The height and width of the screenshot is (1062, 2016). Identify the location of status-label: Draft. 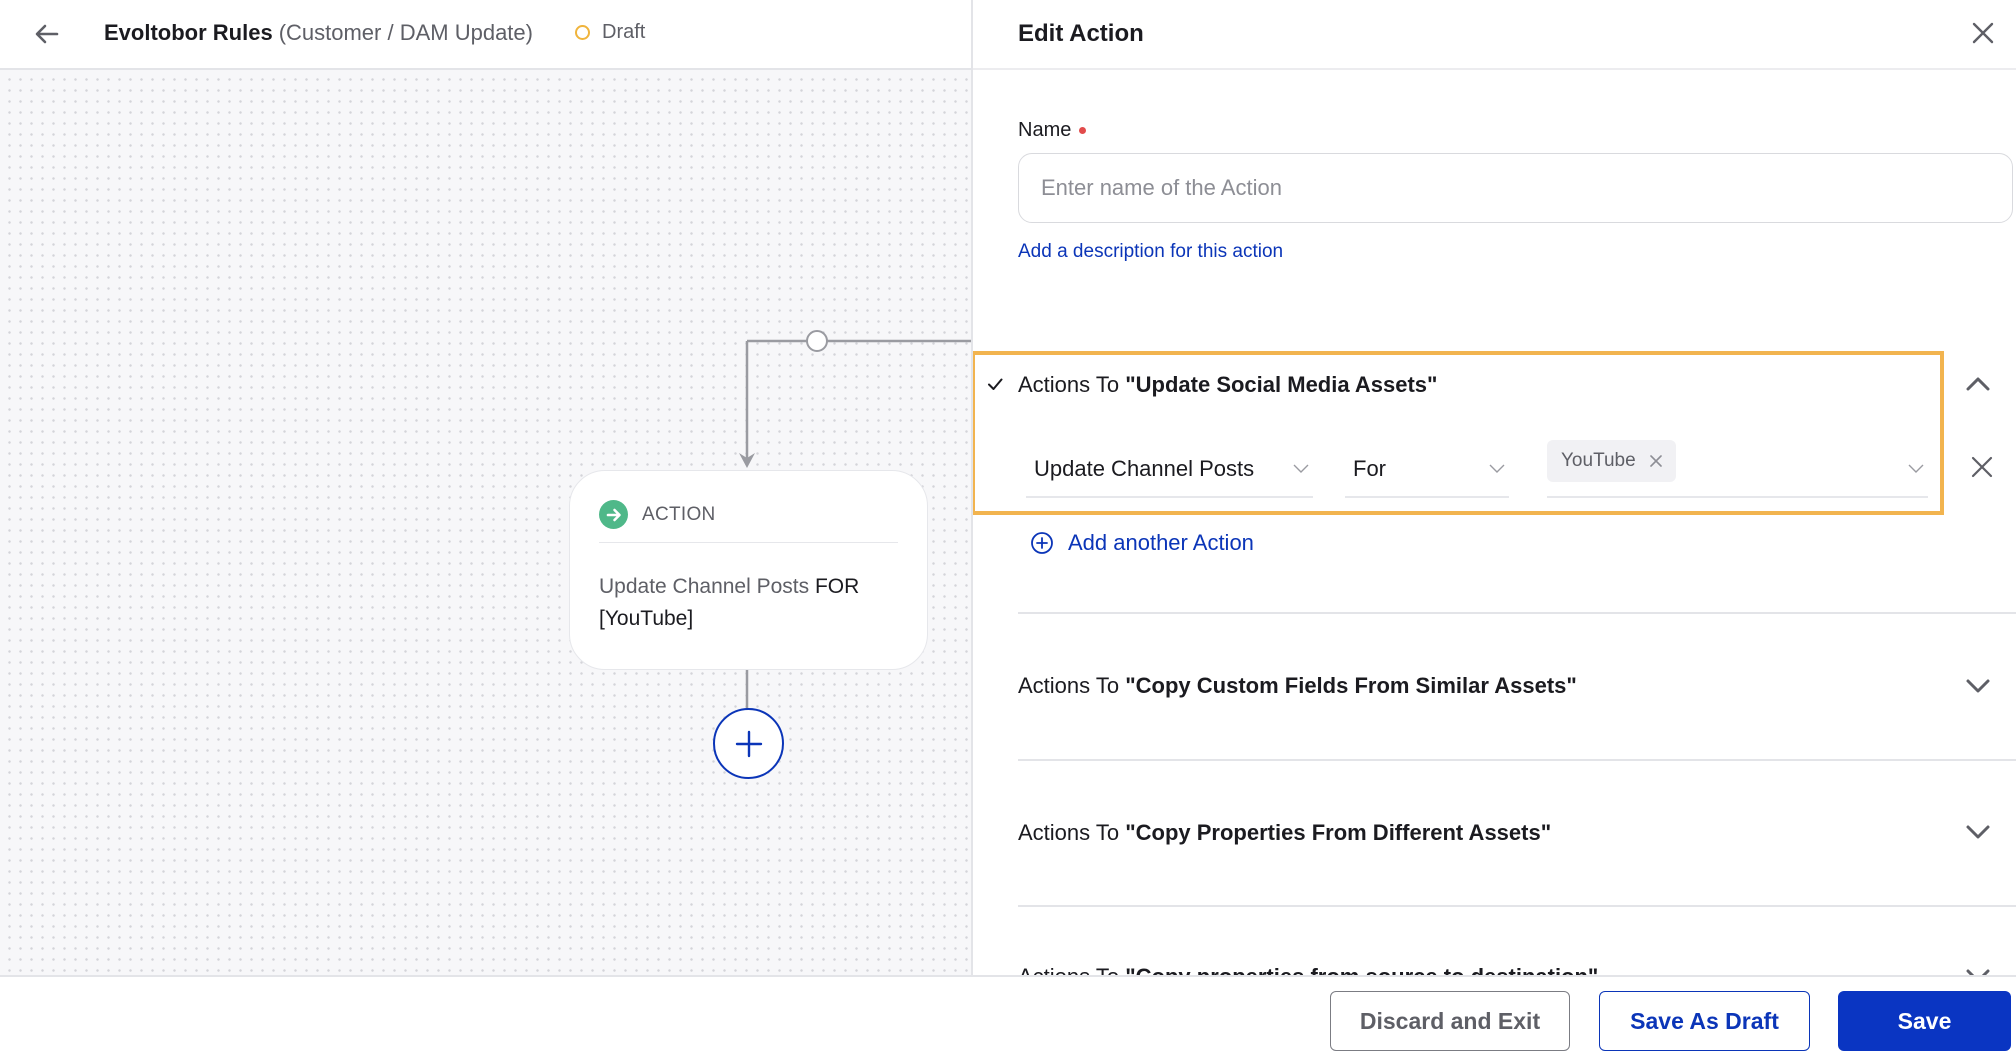
(624, 32).